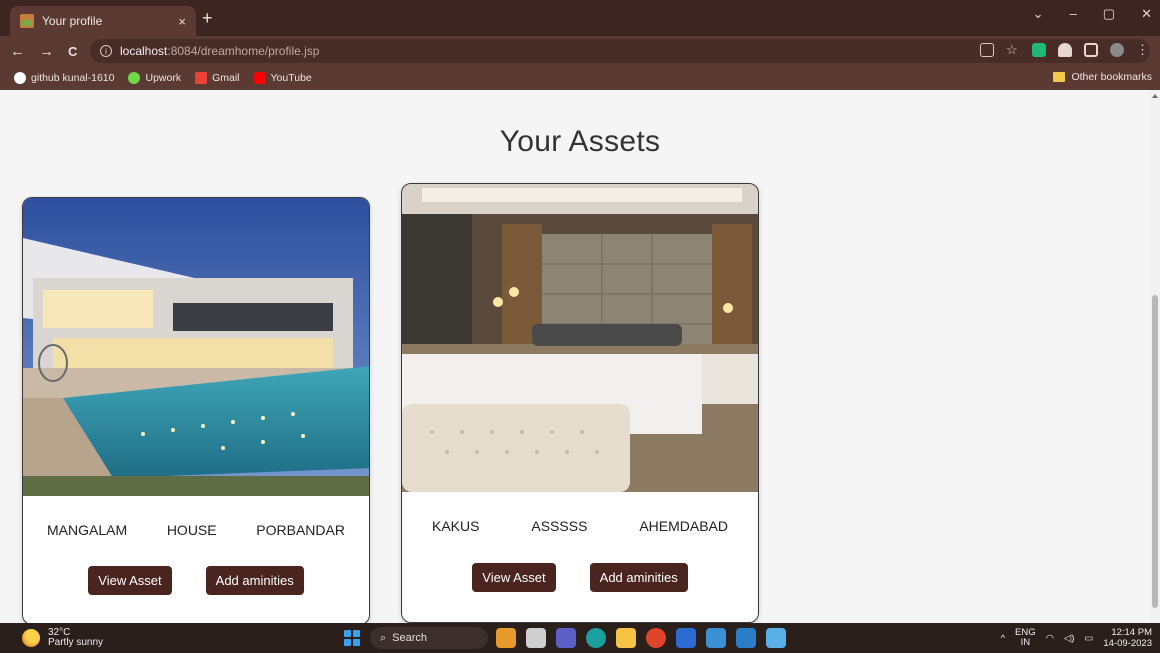 The height and width of the screenshot is (653, 1160). I want to click on page-favicon-icon, so click(27, 21).